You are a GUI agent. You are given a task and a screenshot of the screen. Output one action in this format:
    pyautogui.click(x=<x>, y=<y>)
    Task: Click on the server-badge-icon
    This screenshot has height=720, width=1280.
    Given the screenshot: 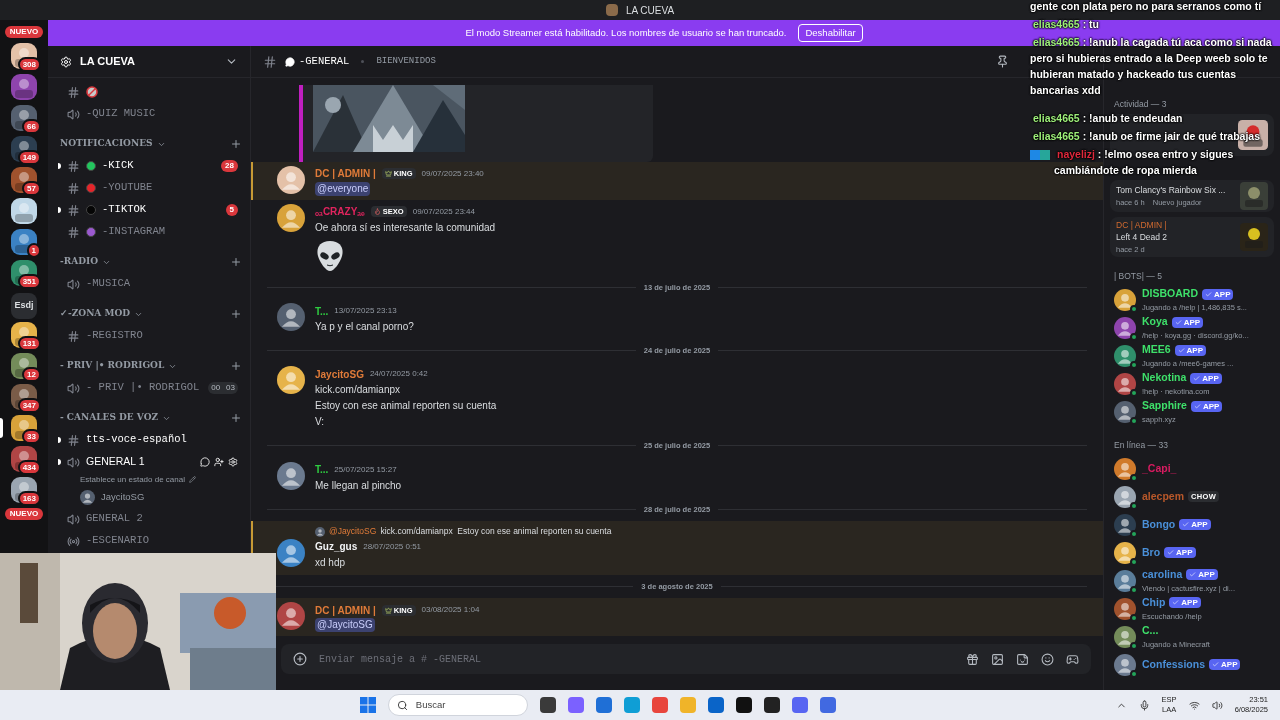 What is the action you would take?
    pyautogui.click(x=66, y=61)
    